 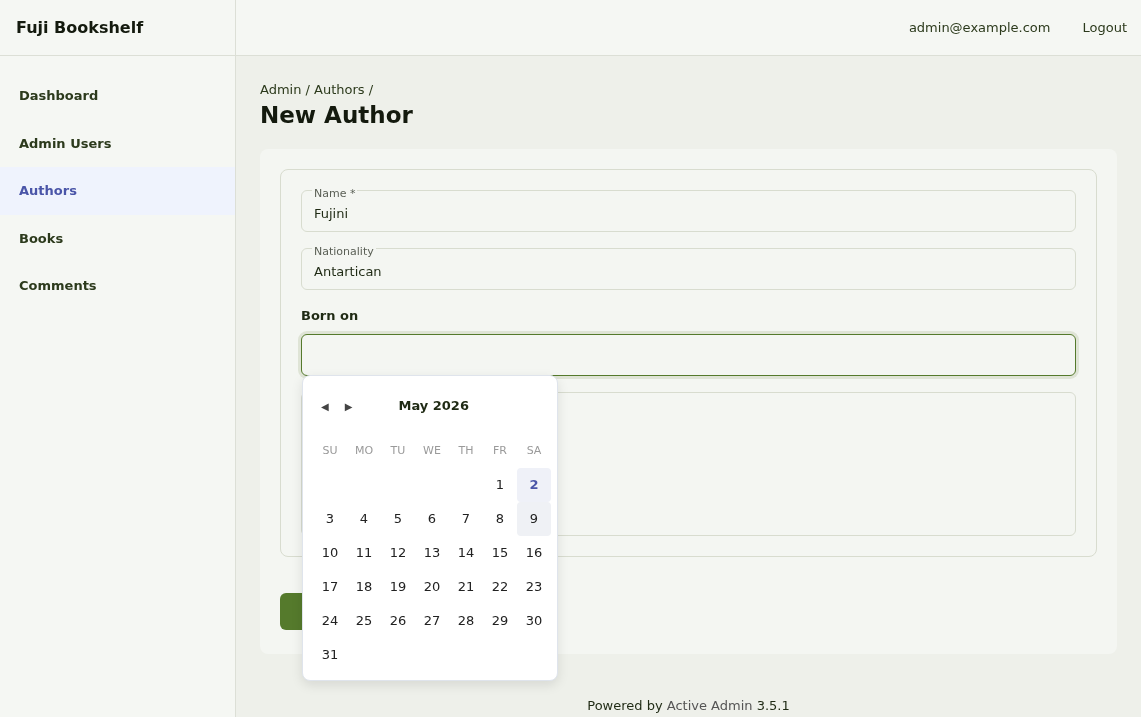 What do you see at coordinates (688, 354) in the screenshot?
I see `date-field` at bounding box center [688, 354].